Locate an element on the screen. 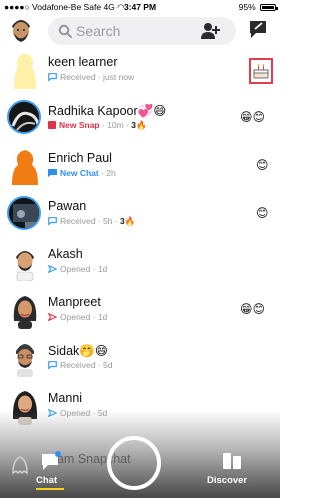  birthday-cake-highlight is located at coordinates (261, 71).